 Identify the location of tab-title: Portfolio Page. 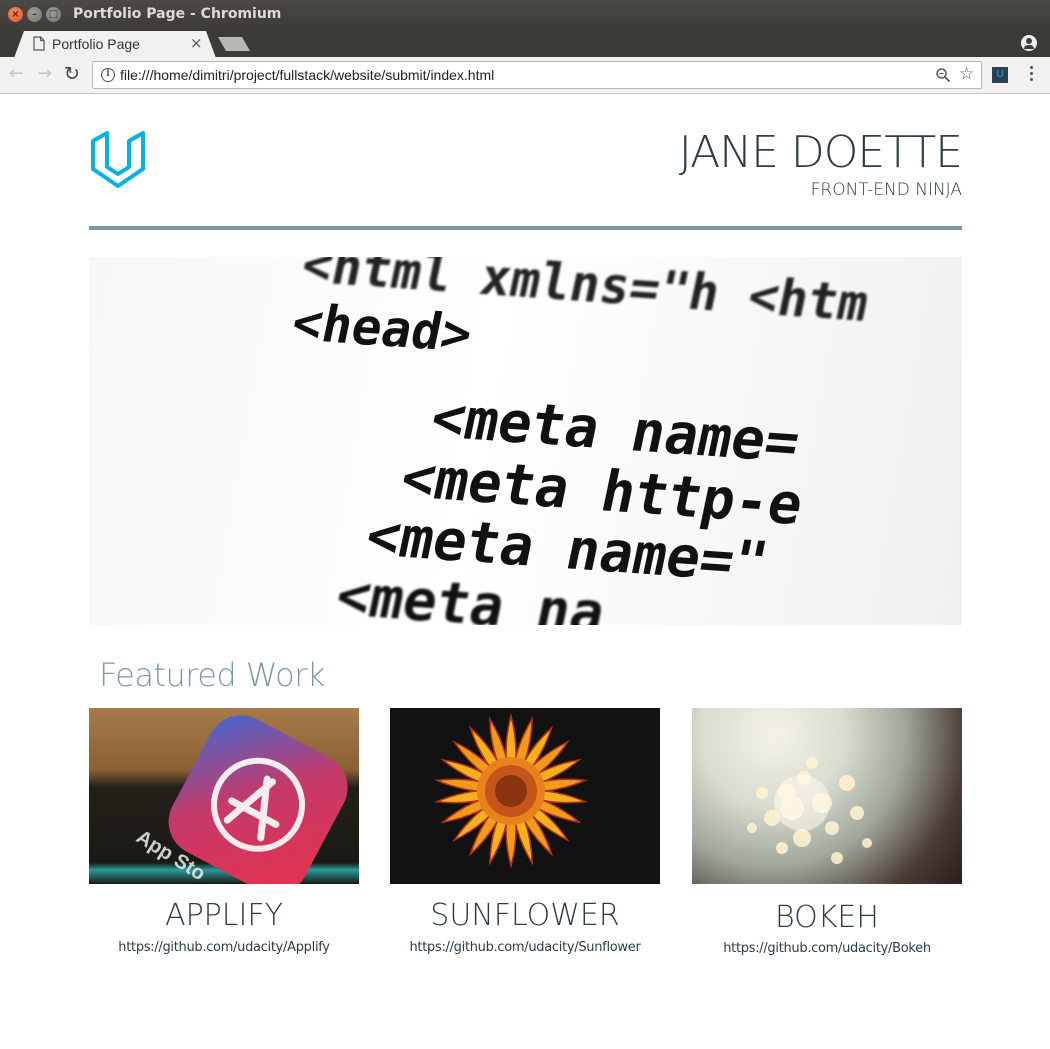
(96, 44).